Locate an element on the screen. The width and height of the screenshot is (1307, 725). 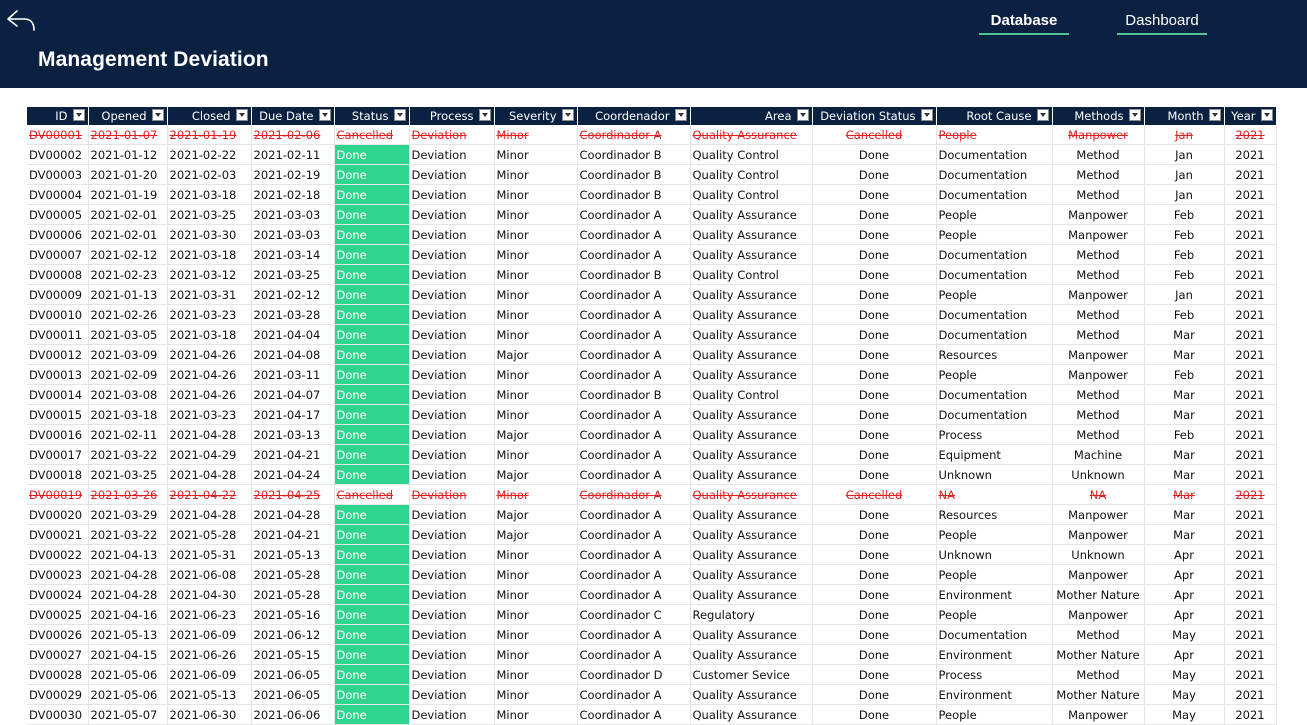
cell-coordenador: Coordinador A is located at coordinates (634, 135).